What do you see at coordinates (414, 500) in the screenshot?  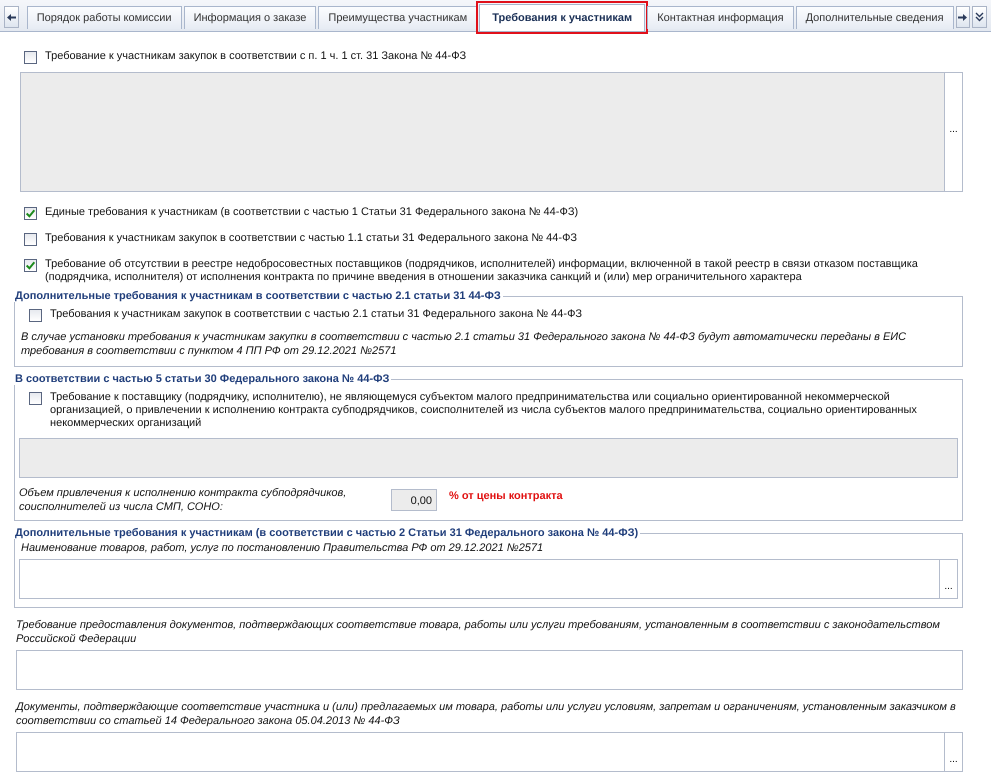 I see `volume-field: 0,00` at bounding box center [414, 500].